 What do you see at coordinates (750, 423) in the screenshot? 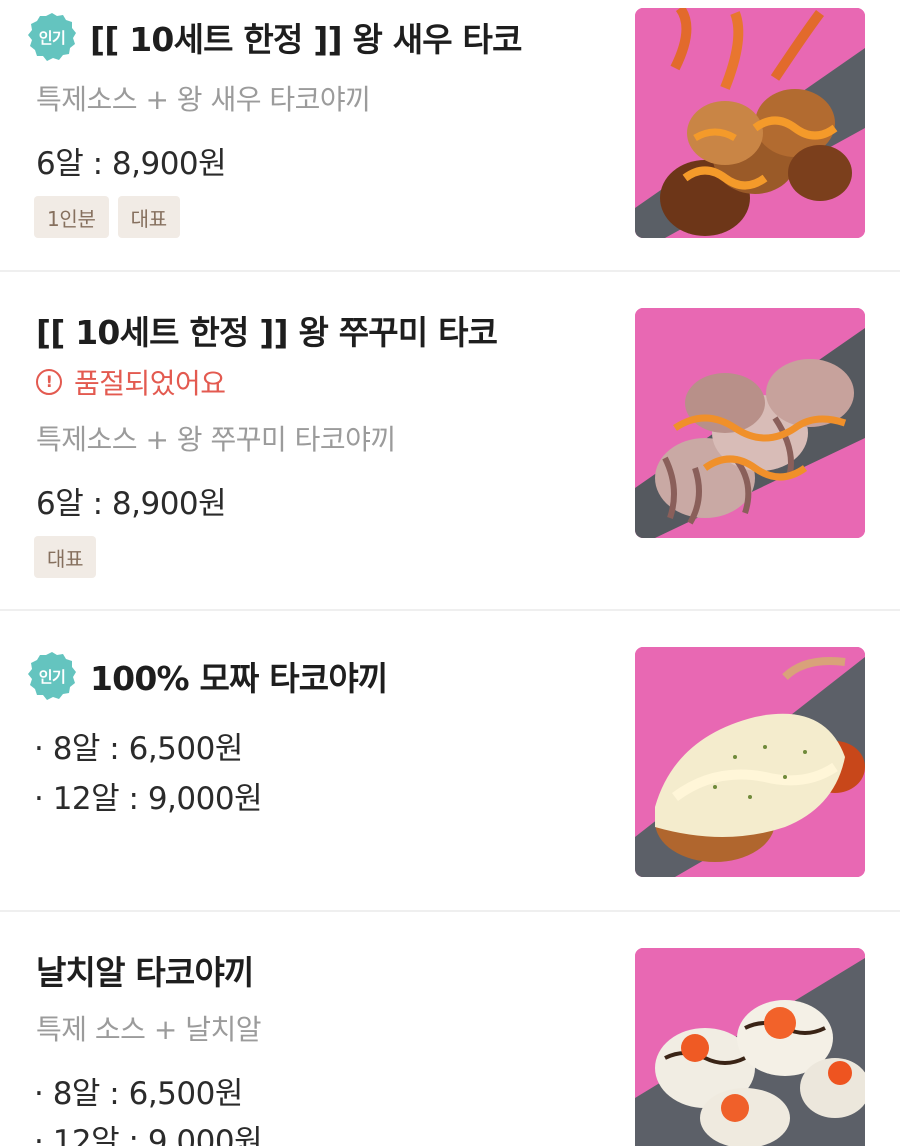
I see `baby-octopus-takoyaki-photo` at bounding box center [750, 423].